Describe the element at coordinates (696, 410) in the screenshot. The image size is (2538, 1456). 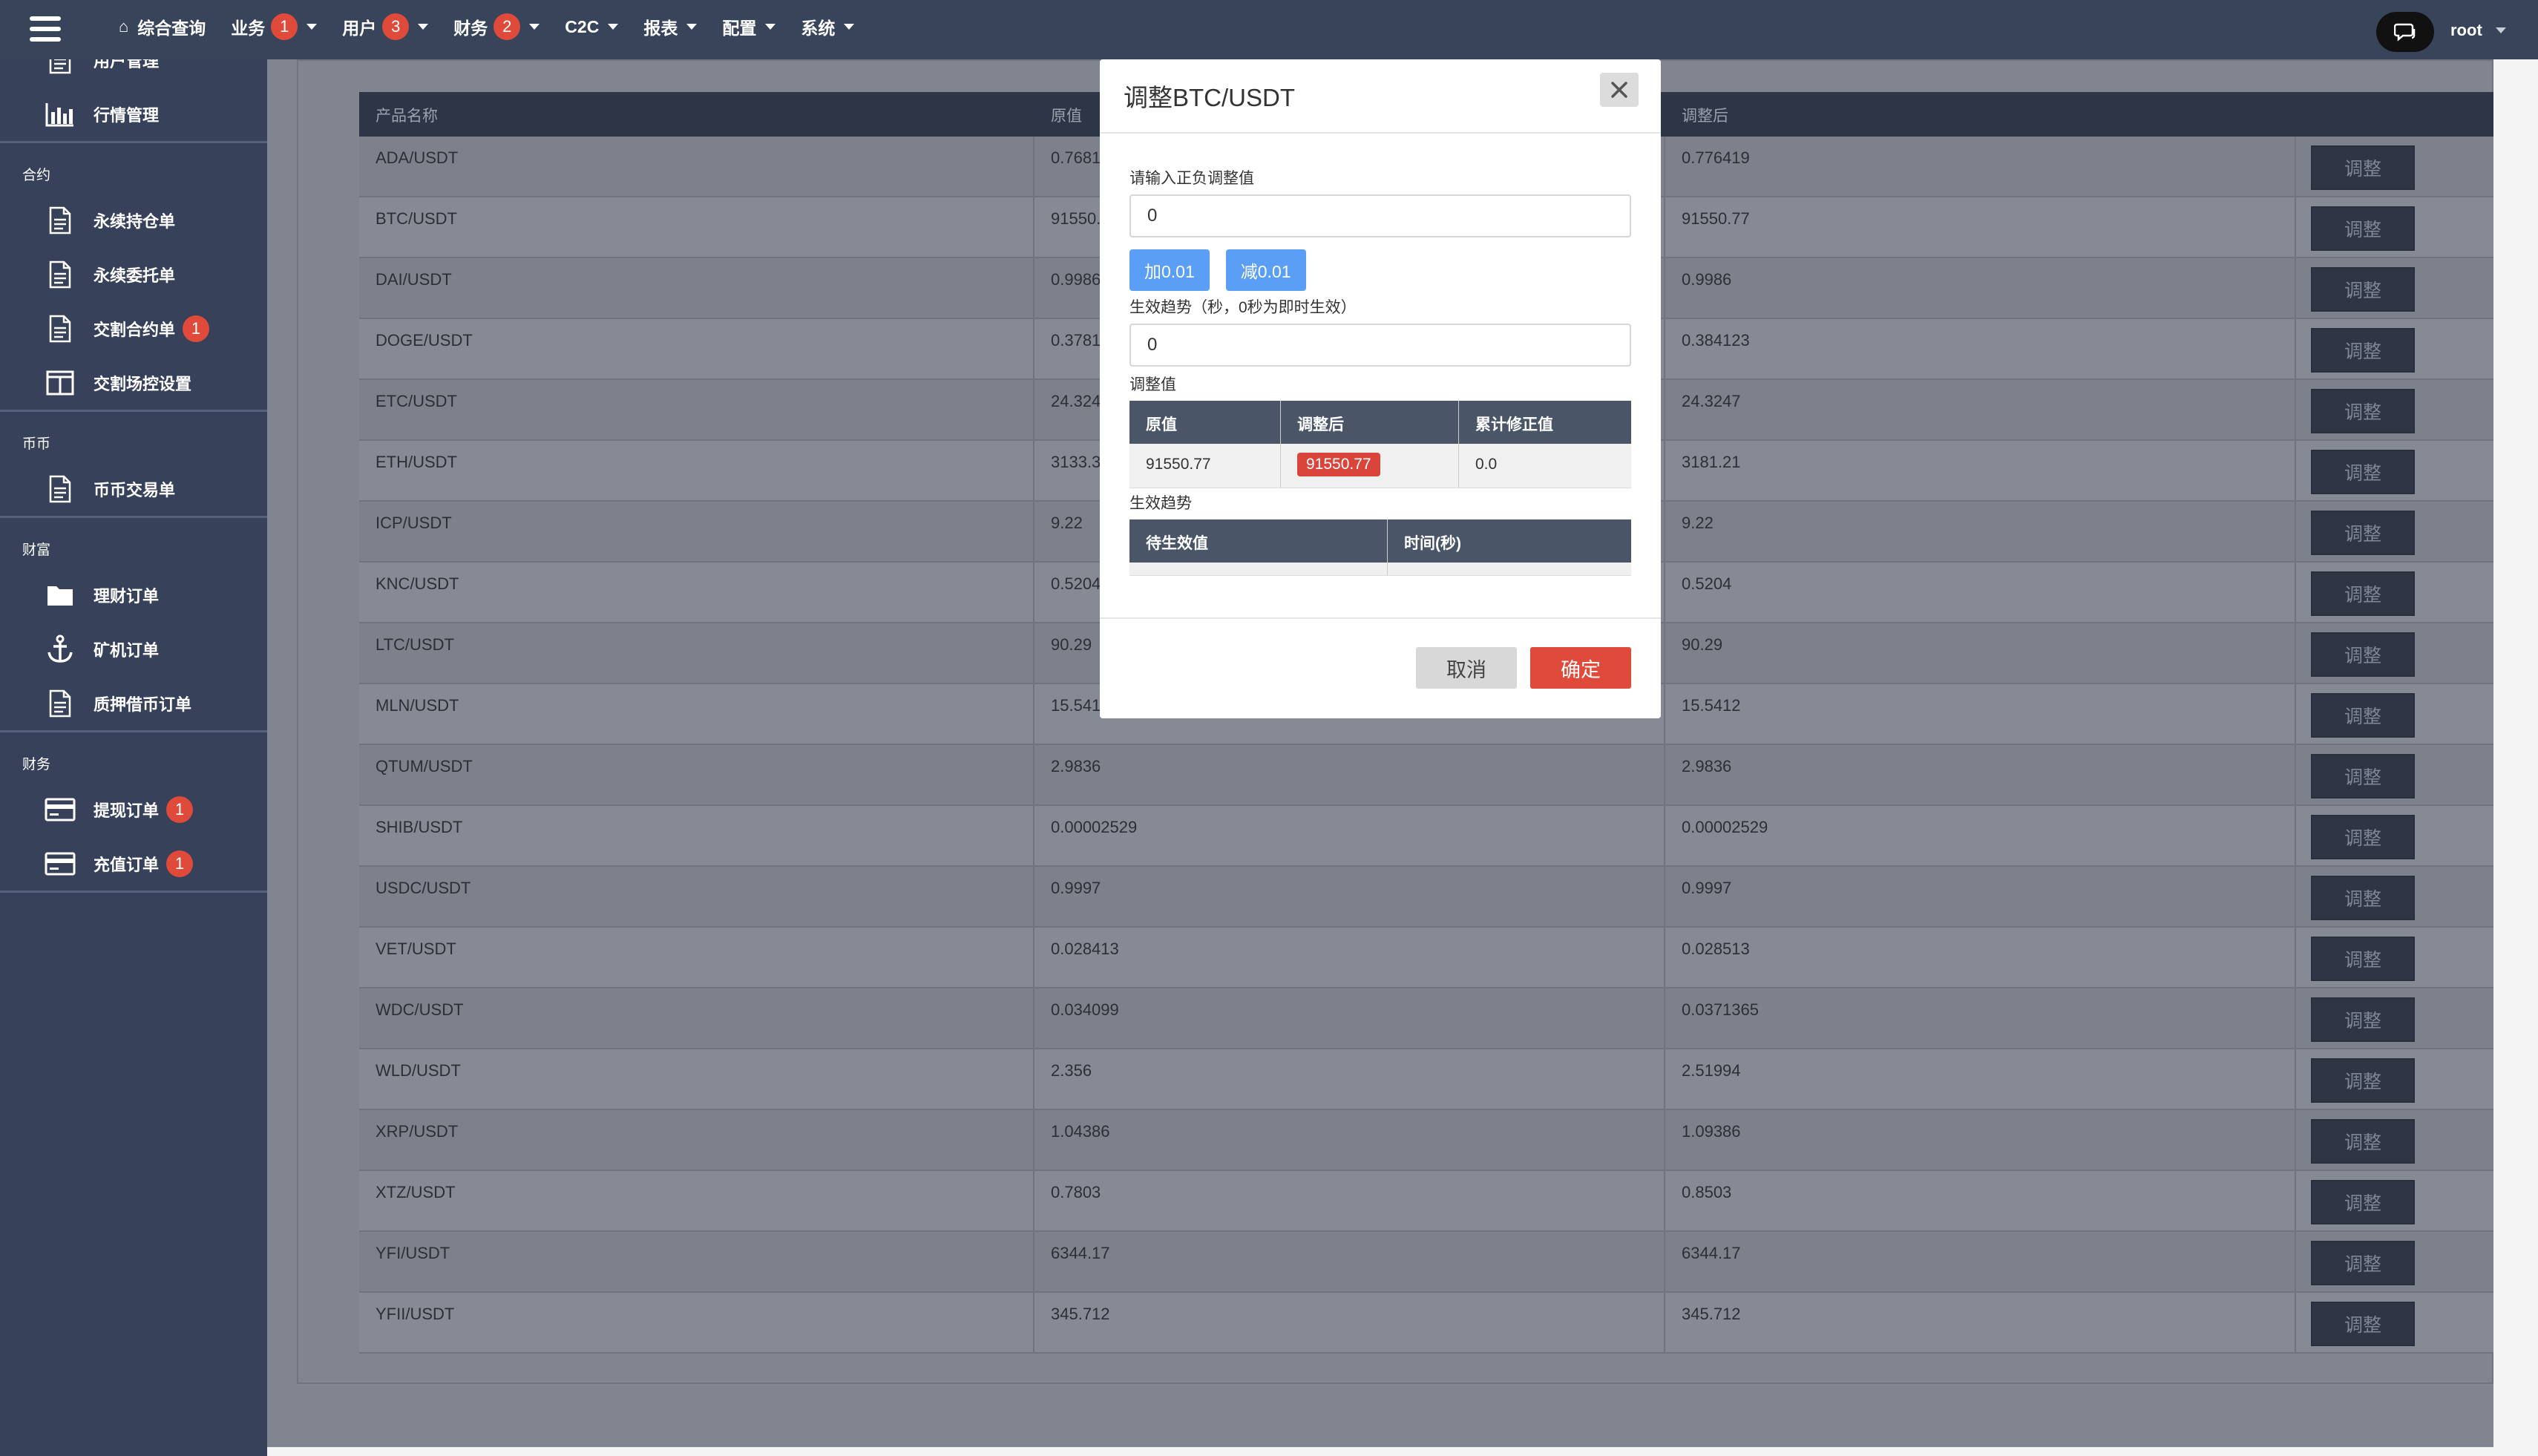
I see `product-name-cell: ETC/USDT` at that location.